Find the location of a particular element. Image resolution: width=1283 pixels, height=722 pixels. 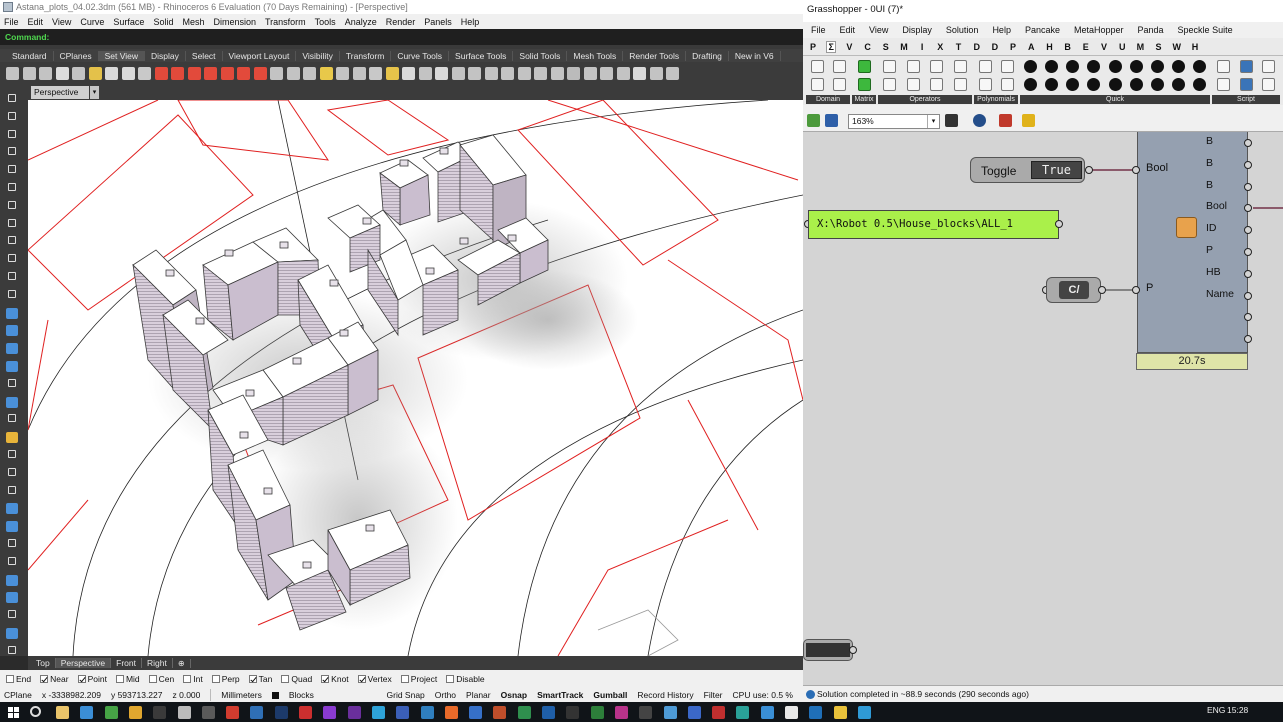

save-file-icon is located at coordinates (831, 120).